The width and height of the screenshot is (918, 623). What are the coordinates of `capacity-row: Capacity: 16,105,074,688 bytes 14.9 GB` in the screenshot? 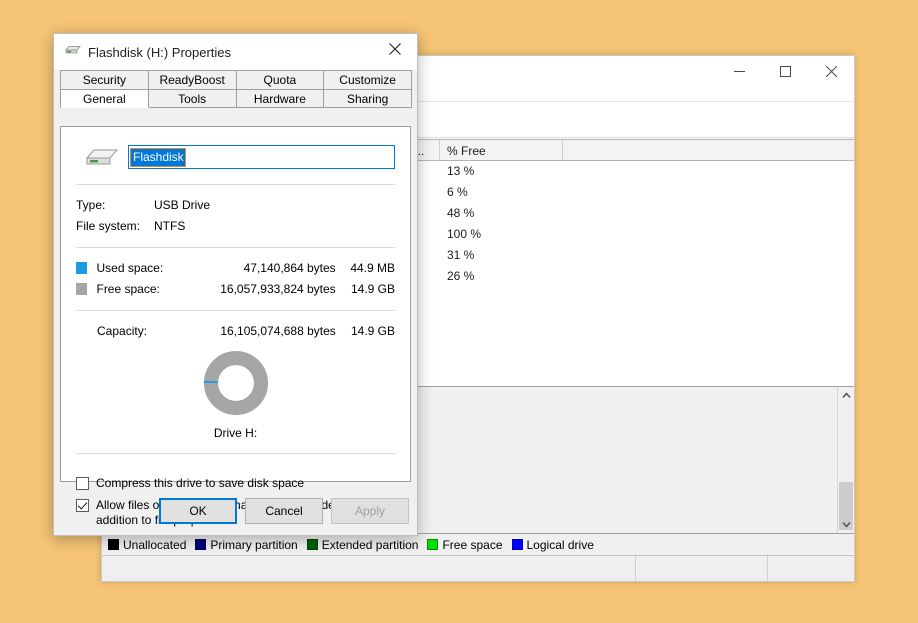 It's located at (235, 330).